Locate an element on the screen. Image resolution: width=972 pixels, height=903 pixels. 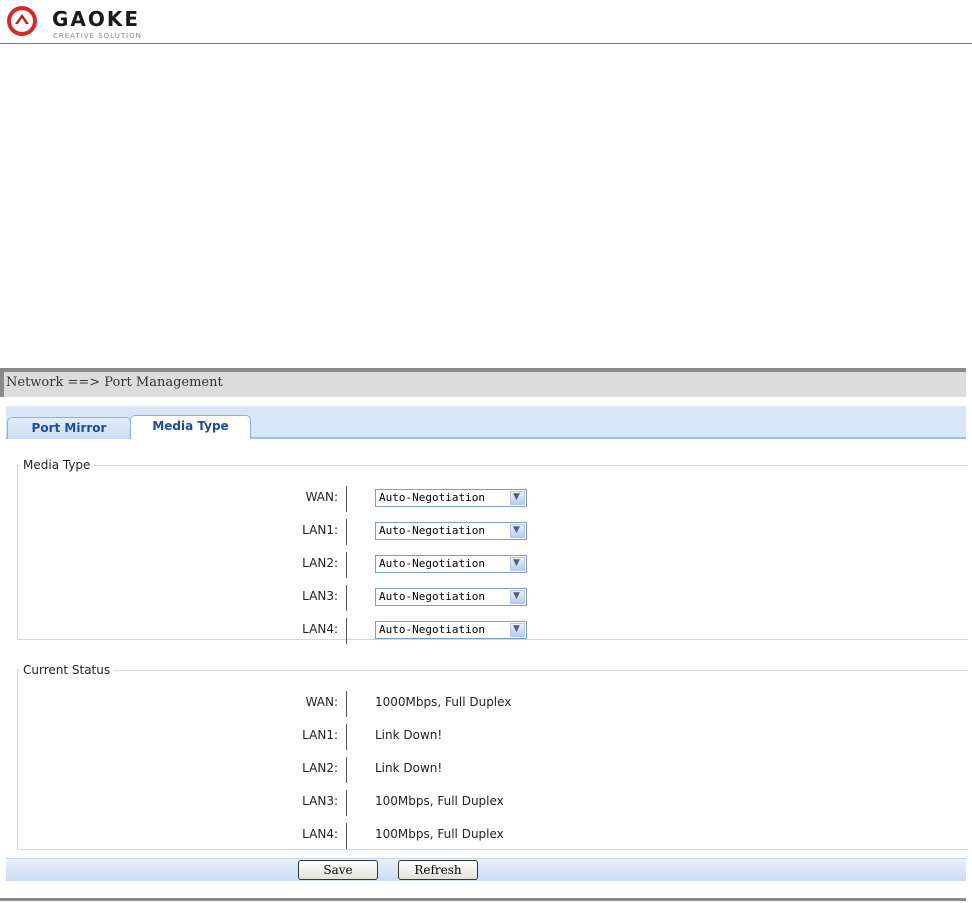
status-value: 1000Mbps, Full Duplex is located at coordinates (443, 702).